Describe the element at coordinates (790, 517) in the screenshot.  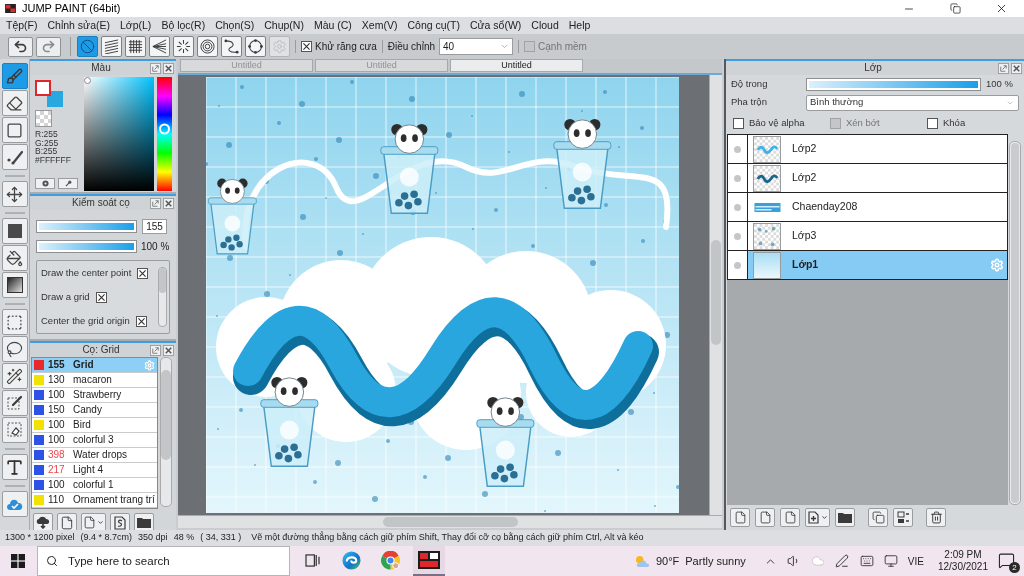
I see `new-1bit-layer-button` at that location.